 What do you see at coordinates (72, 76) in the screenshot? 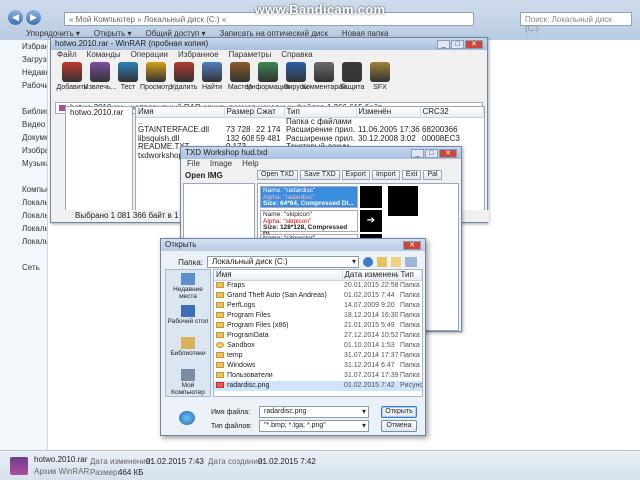
I see `toolbar-button: Добавить` at bounding box center [72, 76].